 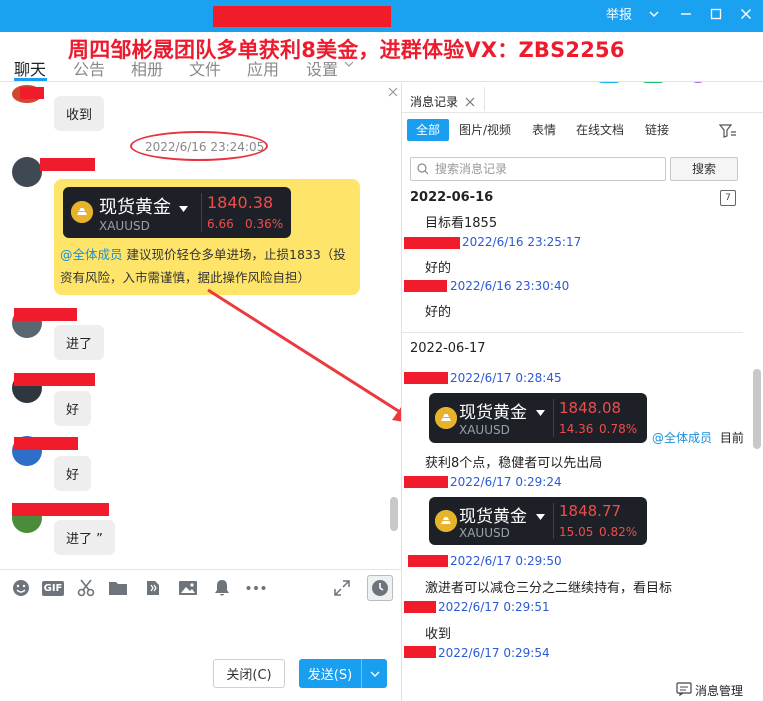 I want to click on date-separator, so click(x=572, y=332).